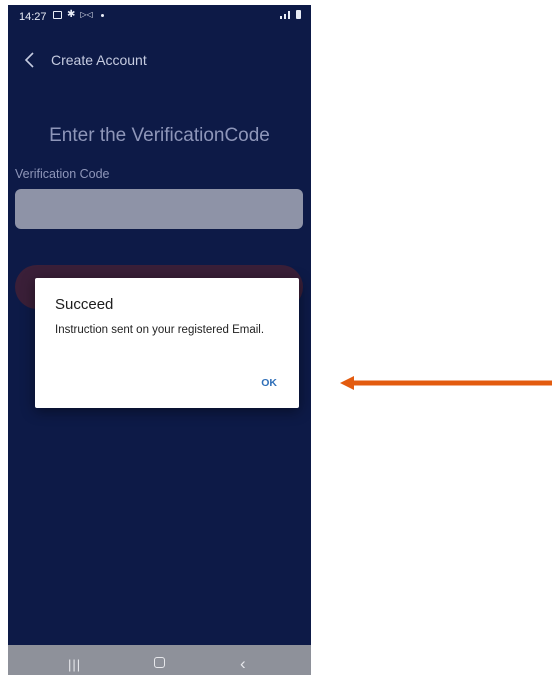 The height and width of the screenshot is (675, 552). Describe the element at coordinates (285, 15) in the screenshot. I see `signal-icon` at that location.